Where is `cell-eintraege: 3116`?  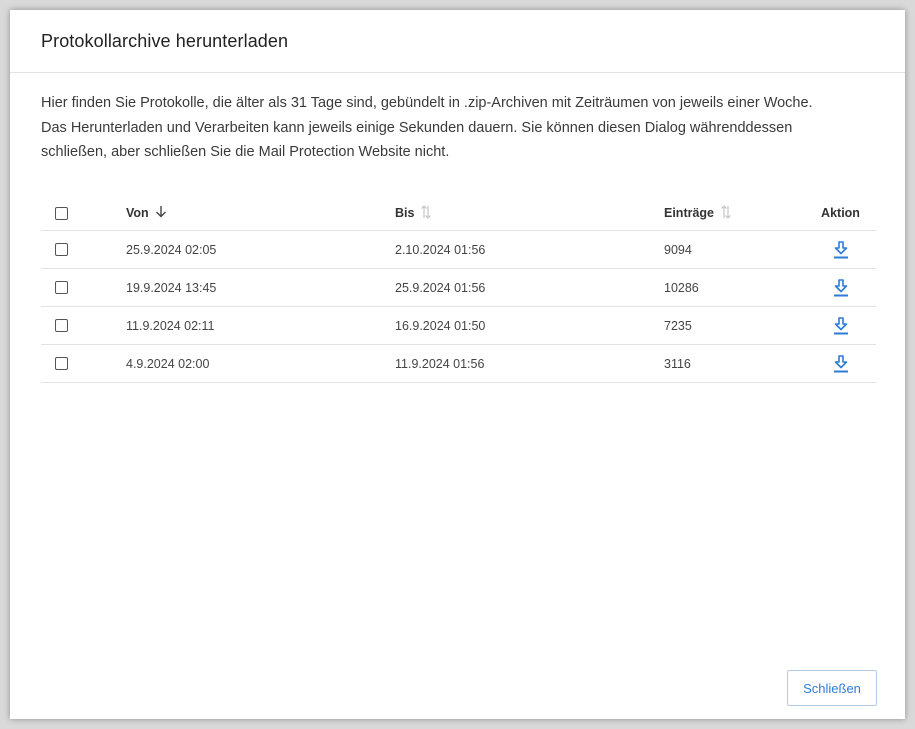
cell-eintraege: 3116 is located at coordinates (677, 363).